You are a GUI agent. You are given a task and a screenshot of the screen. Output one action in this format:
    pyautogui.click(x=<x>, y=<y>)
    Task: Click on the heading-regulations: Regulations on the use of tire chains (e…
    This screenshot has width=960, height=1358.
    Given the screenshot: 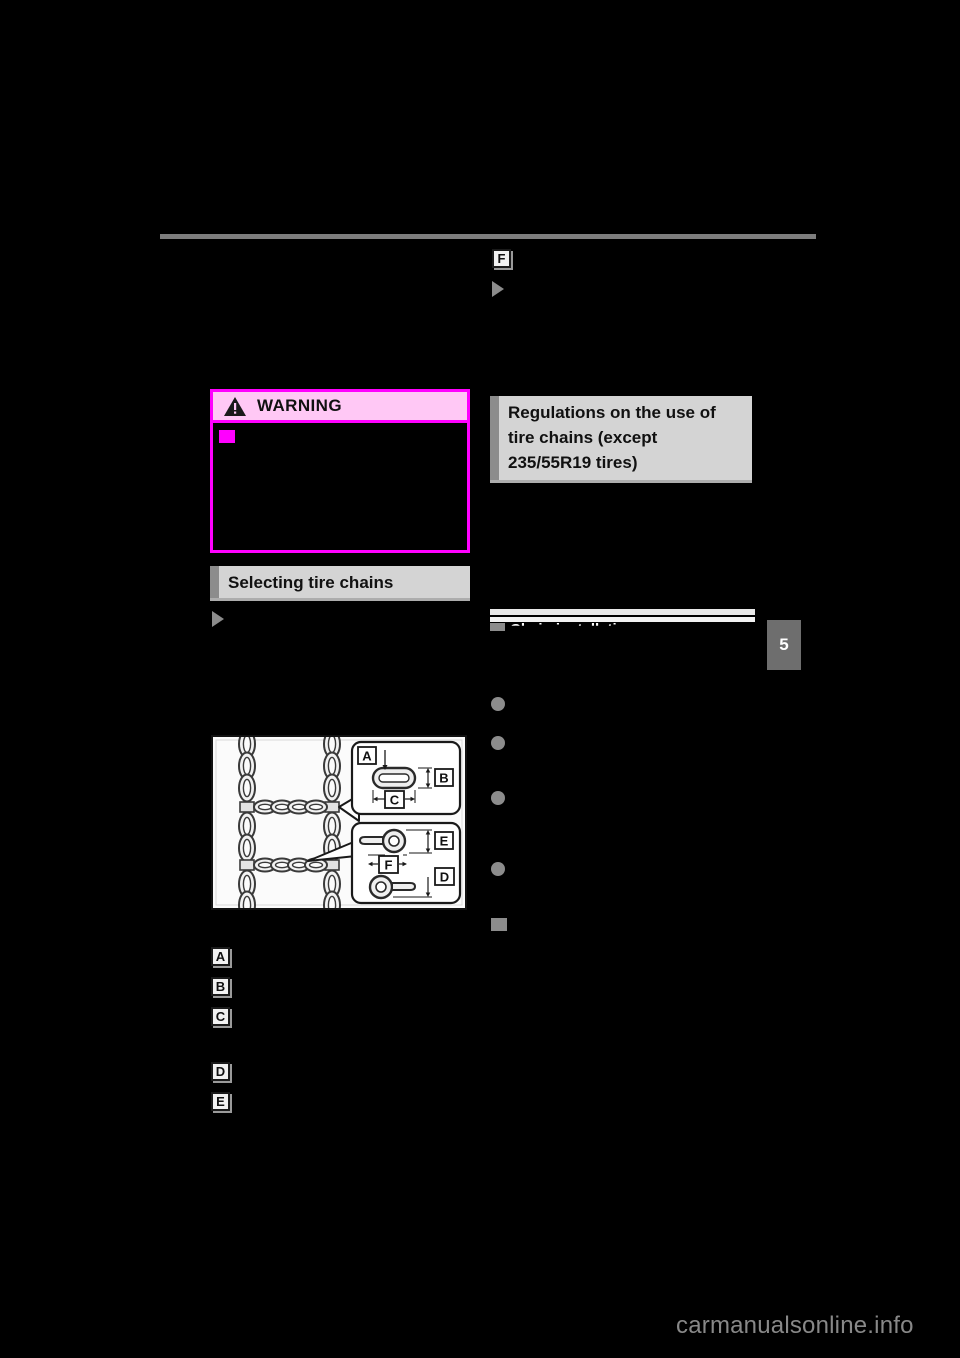 What is the action you would take?
    pyautogui.click(x=621, y=438)
    